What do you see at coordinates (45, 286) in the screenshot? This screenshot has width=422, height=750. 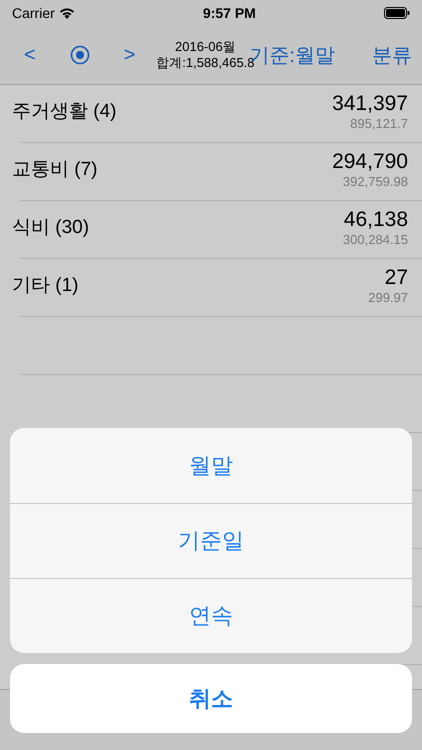 I see `category-name: 기타 (1)` at bounding box center [45, 286].